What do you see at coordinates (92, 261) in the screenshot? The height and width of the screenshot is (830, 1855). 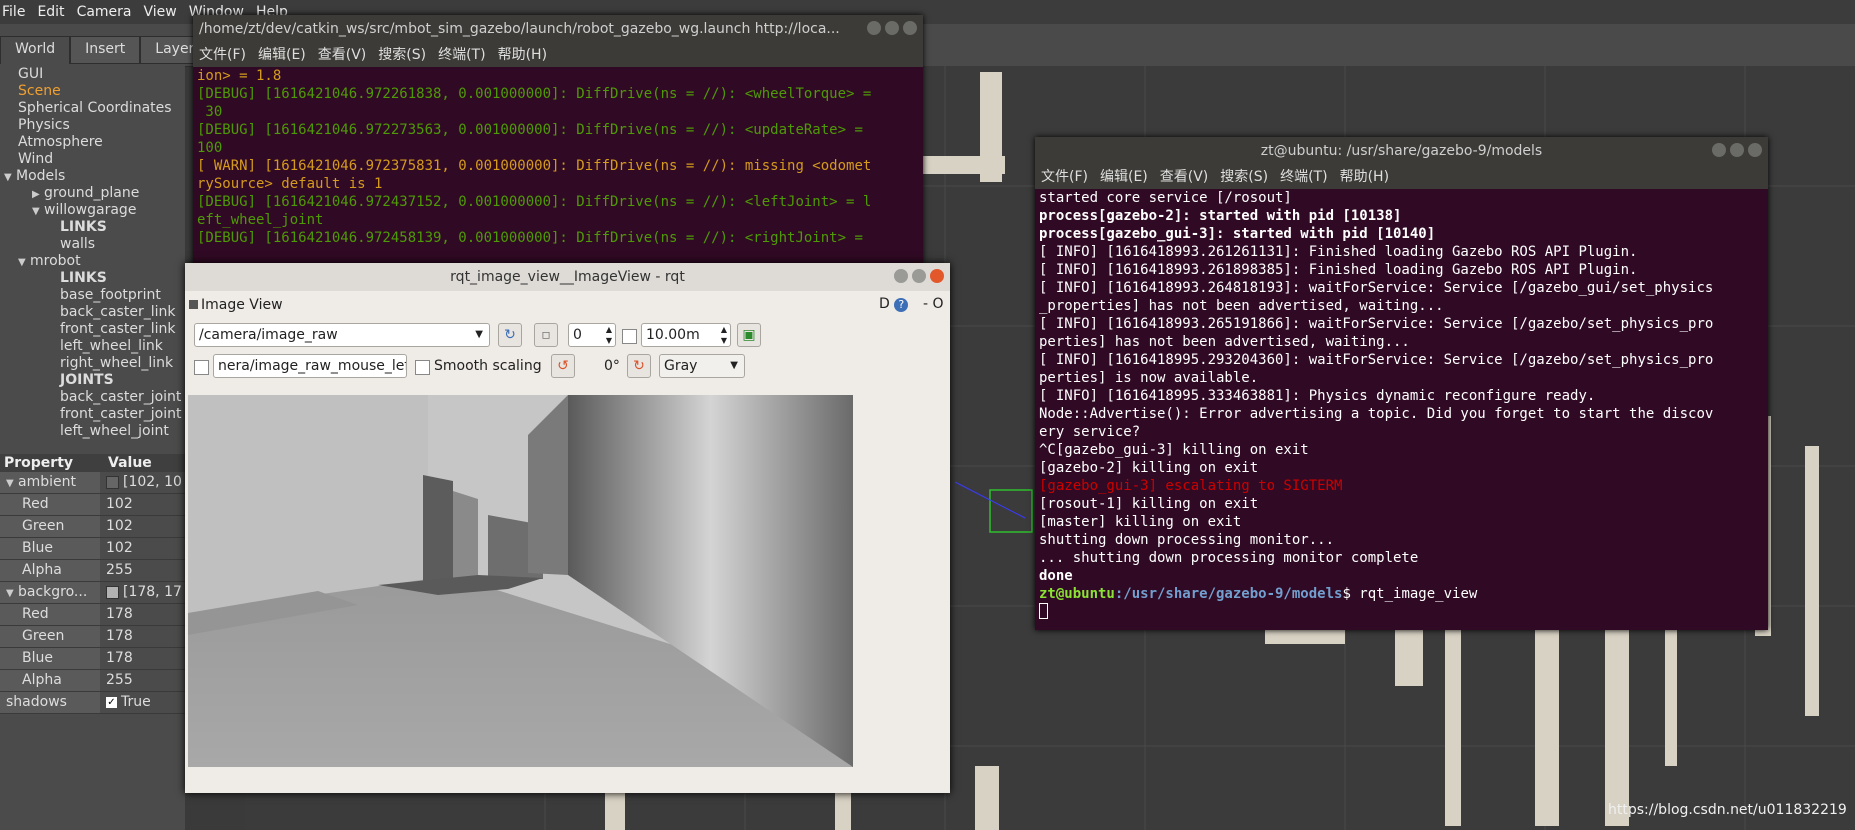 I see `tree-item: ▼ mrobot` at bounding box center [92, 261].